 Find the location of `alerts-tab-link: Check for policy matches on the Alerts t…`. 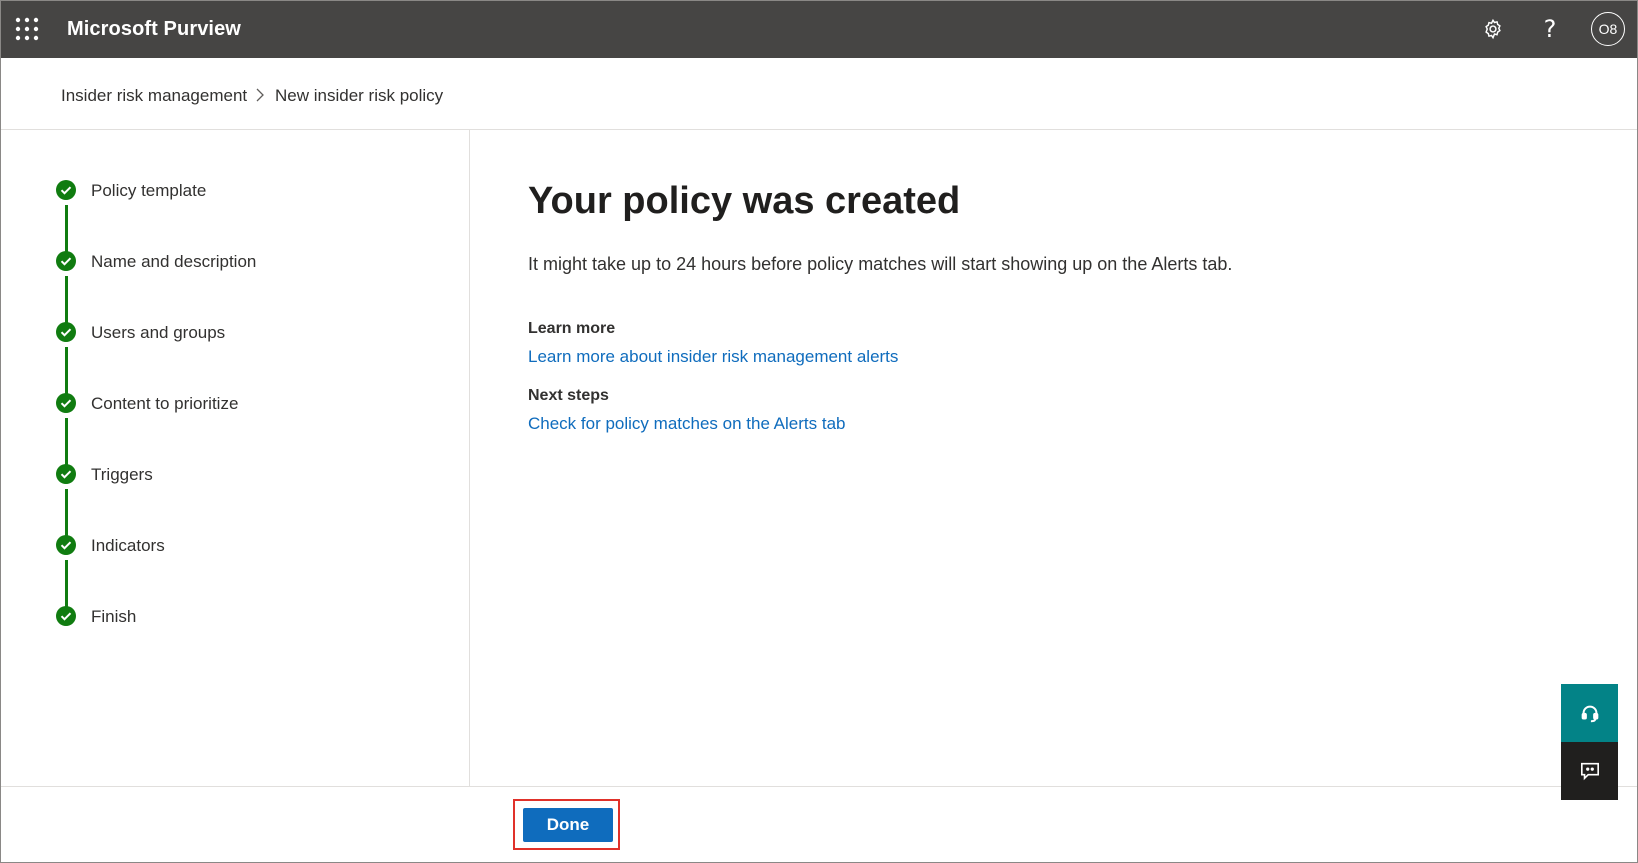

alerts-tab-link: Check for policy matches on the Alerts t… is located at coordinates (687, 424).